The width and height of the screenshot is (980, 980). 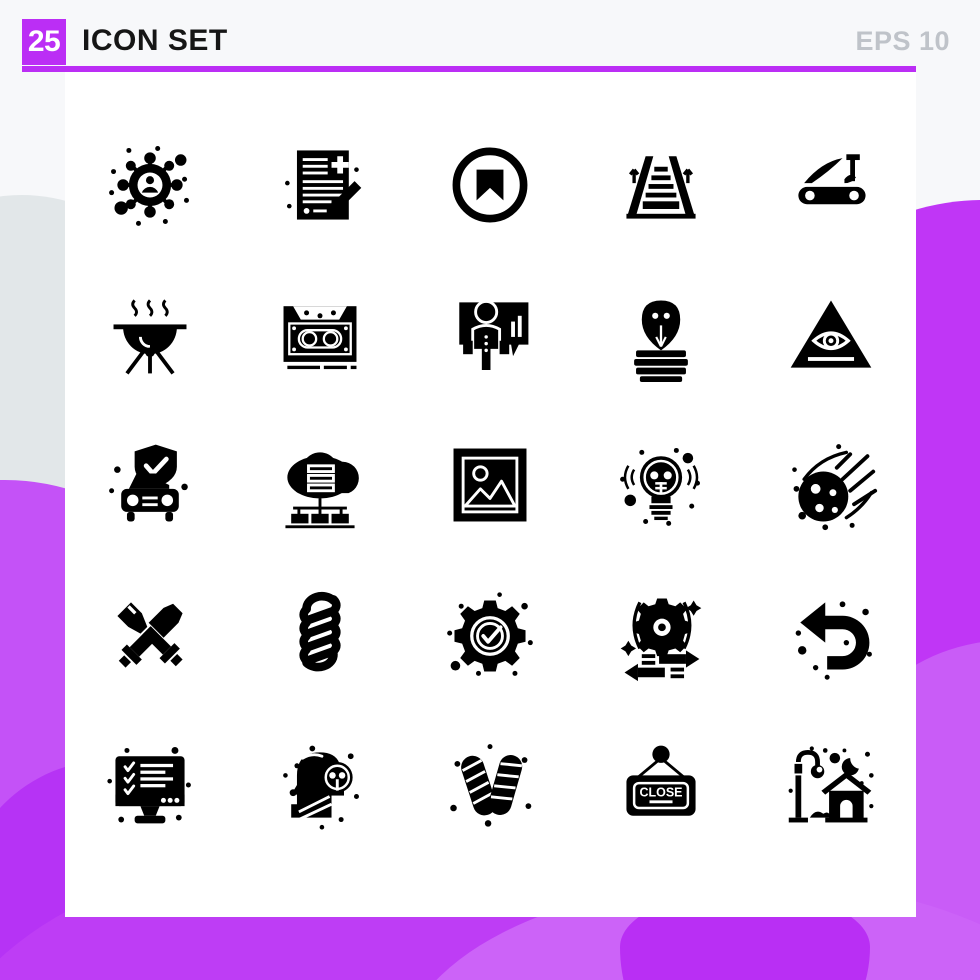 What do you see at coordinates (831, 635) in the screenshot?
I see `undo-arrow-icon` at bounding box center [831, 635].